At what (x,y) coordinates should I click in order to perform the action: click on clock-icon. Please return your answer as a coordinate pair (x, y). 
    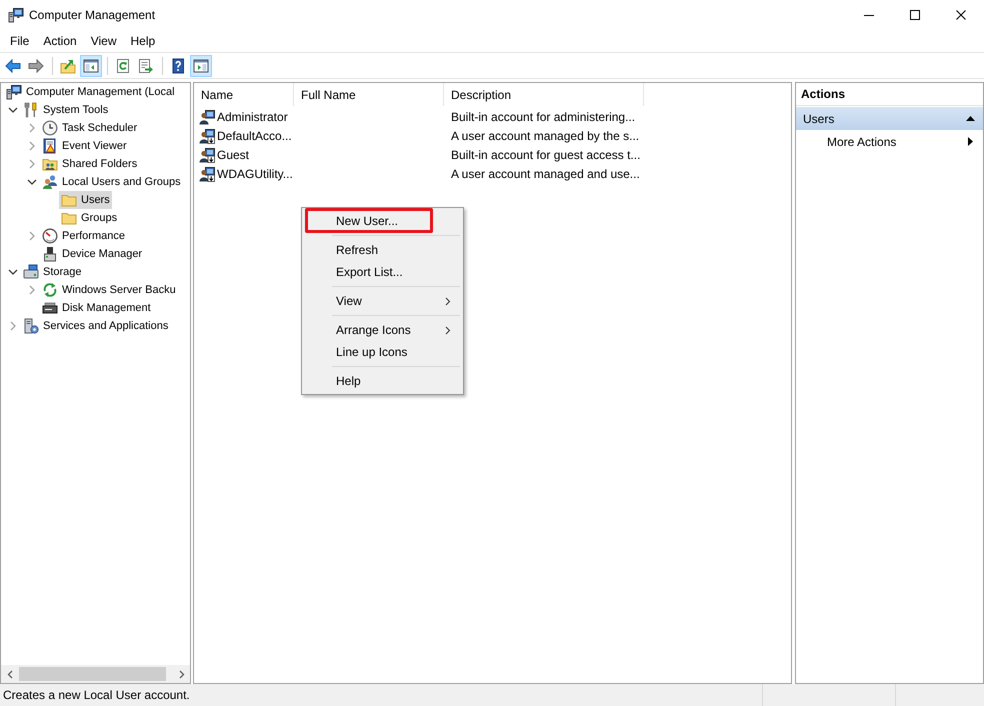
    Looking at the image, I should click on (50, 128).